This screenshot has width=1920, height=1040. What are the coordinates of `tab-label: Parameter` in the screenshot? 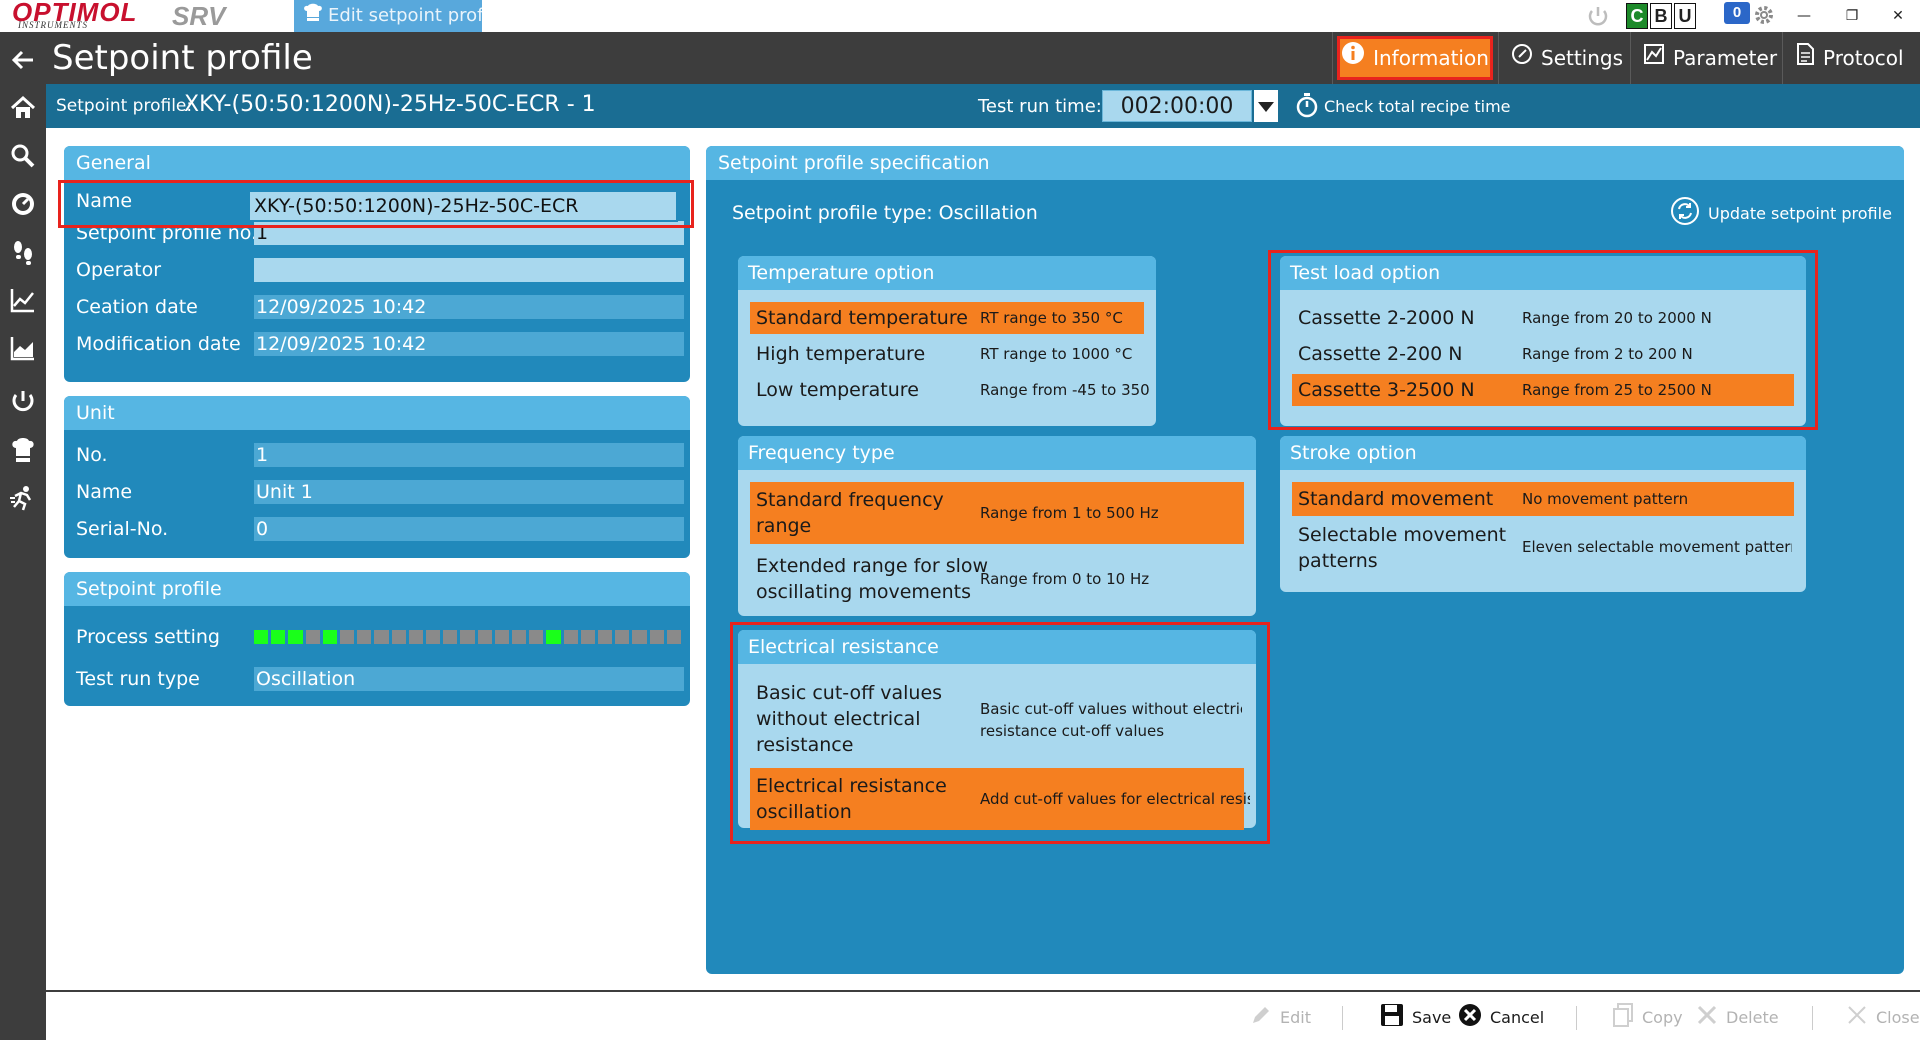 It's located at (1725, 58).